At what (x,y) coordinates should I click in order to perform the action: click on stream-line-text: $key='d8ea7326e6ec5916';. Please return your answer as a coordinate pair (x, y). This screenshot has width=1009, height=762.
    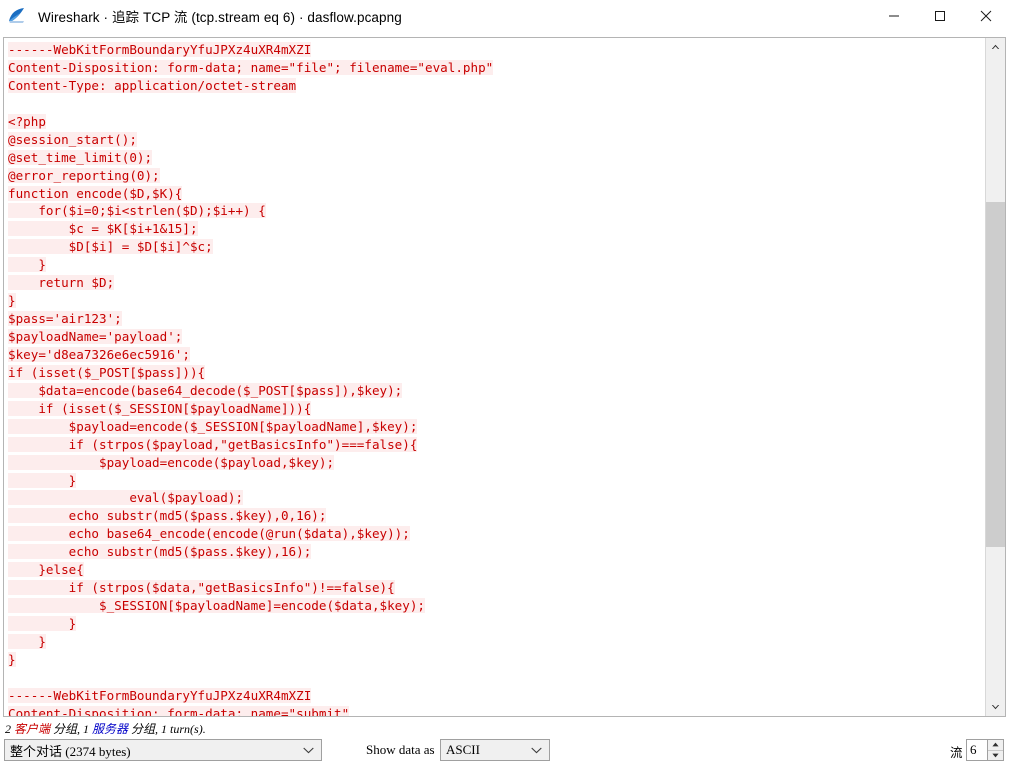
    Looking at the image, I should click on (99, 354).